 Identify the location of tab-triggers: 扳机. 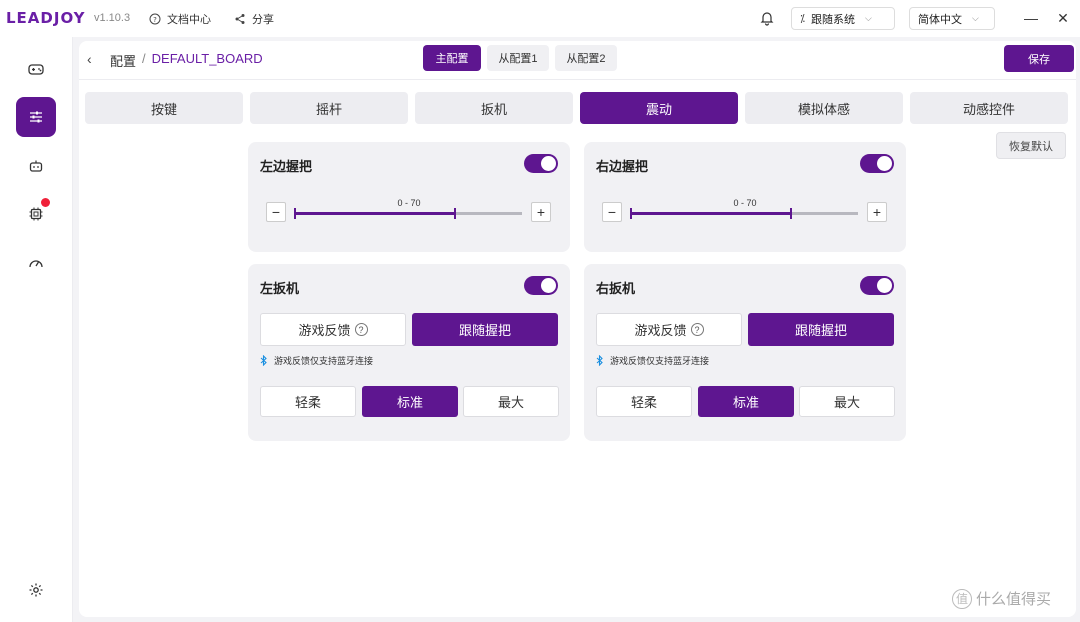
(494, 108).